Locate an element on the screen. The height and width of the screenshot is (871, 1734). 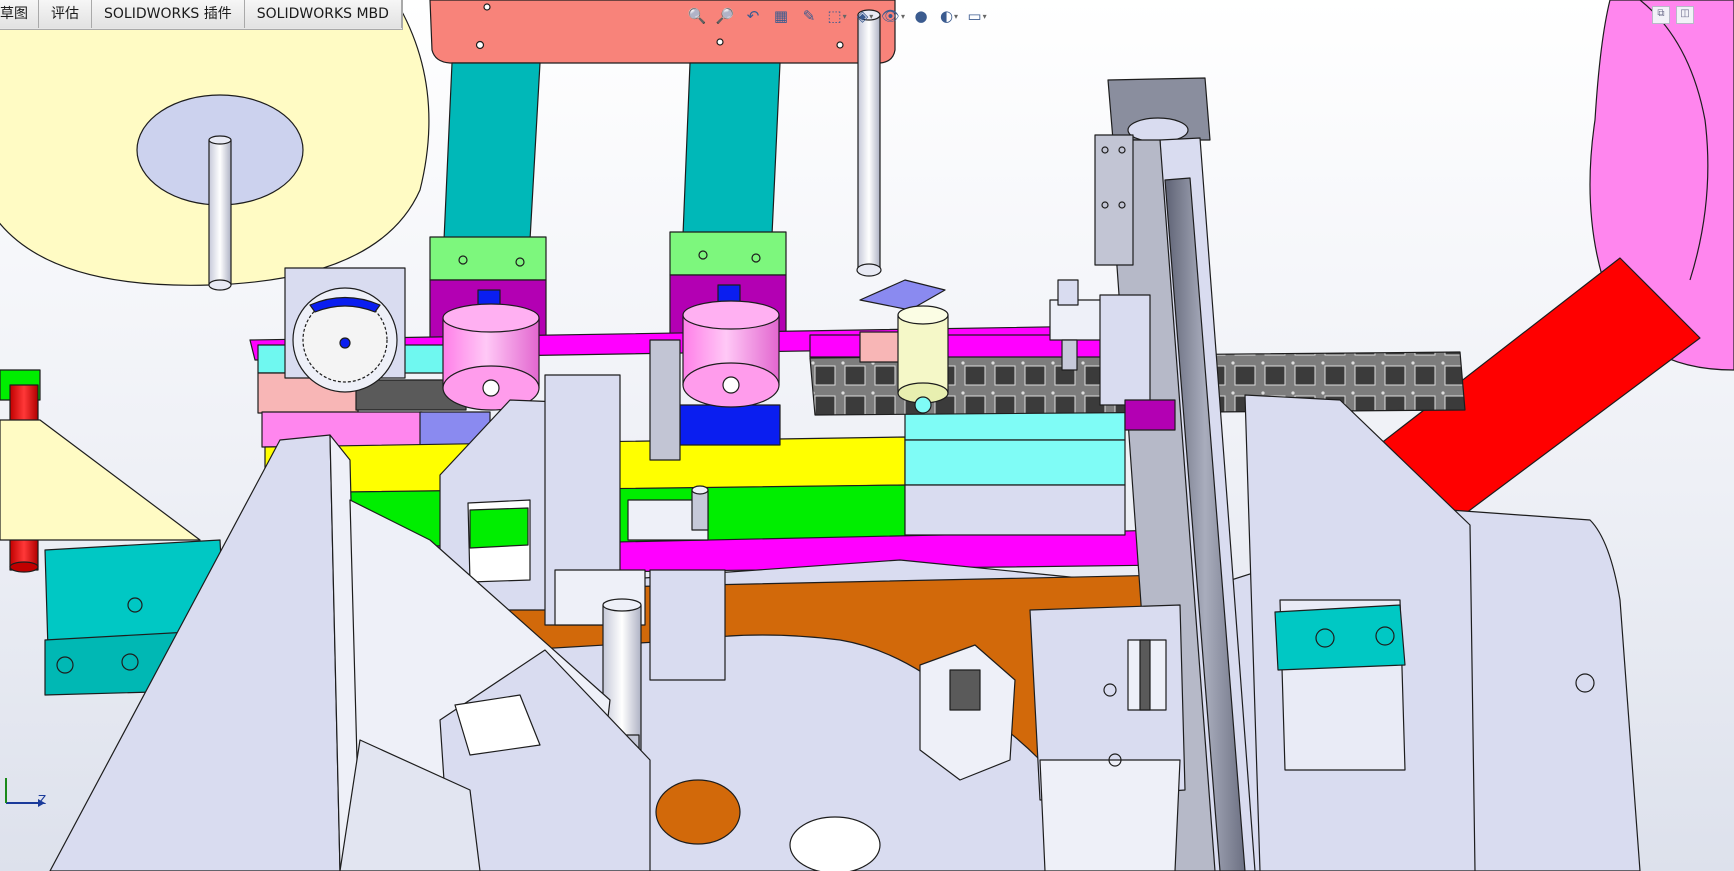
zoom-to-area-button: 🔎 is located at coordinates (725, 16).